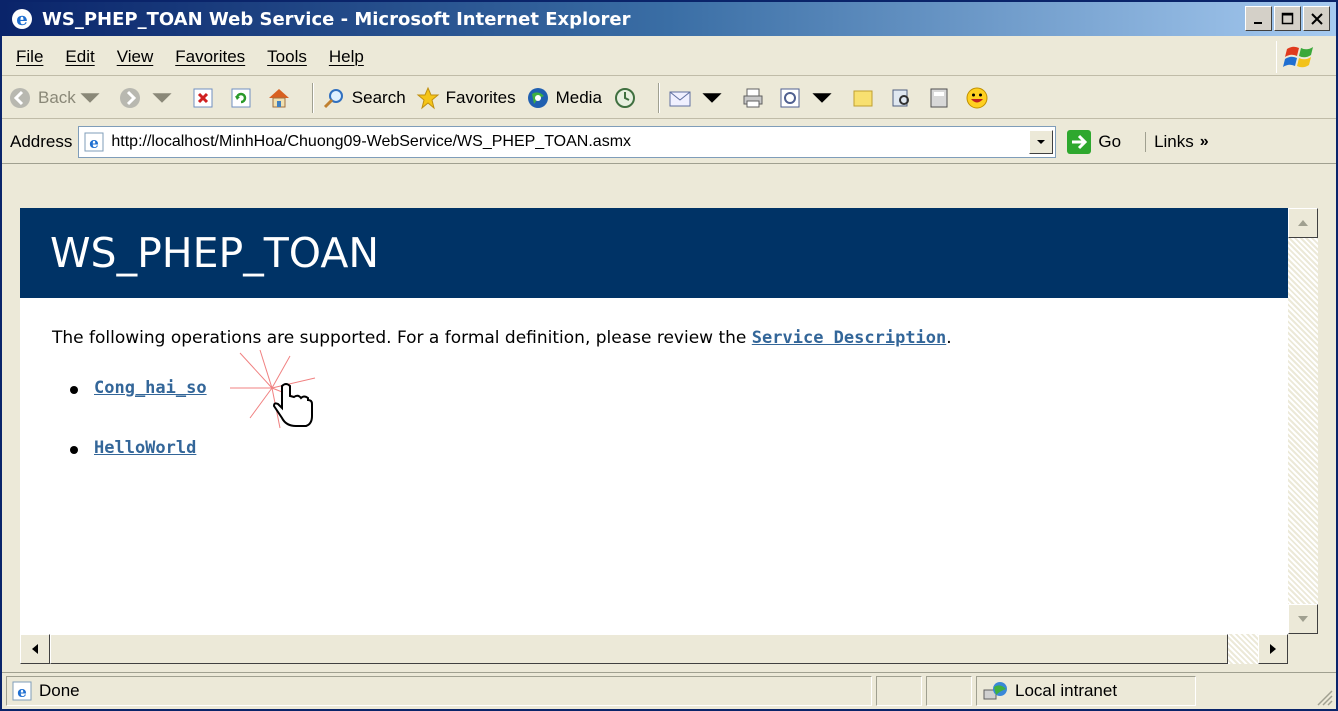  I want to click on status-message: e Done, so click(439, 691).